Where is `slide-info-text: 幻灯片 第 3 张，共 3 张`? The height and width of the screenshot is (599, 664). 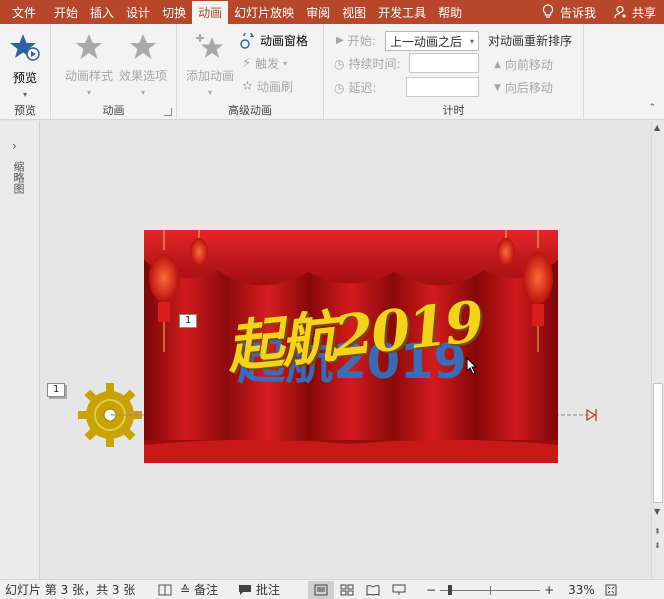
slide-info-text: 幻灯片 第 3 张，共 3 张 is located at coordinates (70, 590).